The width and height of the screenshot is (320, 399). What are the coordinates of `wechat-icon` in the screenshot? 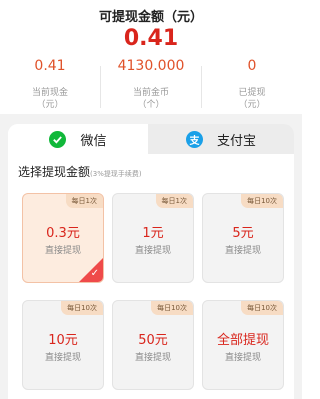 It's located at (58, 139).